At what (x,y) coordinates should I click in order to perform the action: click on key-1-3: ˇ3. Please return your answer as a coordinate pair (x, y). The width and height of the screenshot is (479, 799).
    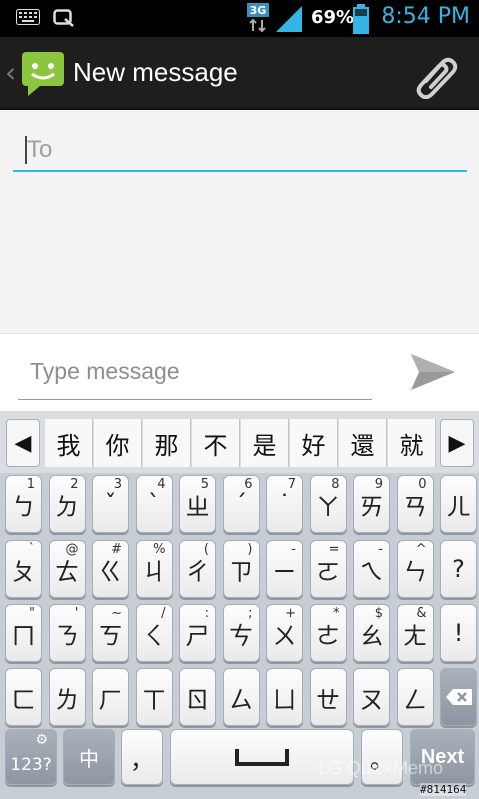
    Looking at the image, I should click on (110, 504).